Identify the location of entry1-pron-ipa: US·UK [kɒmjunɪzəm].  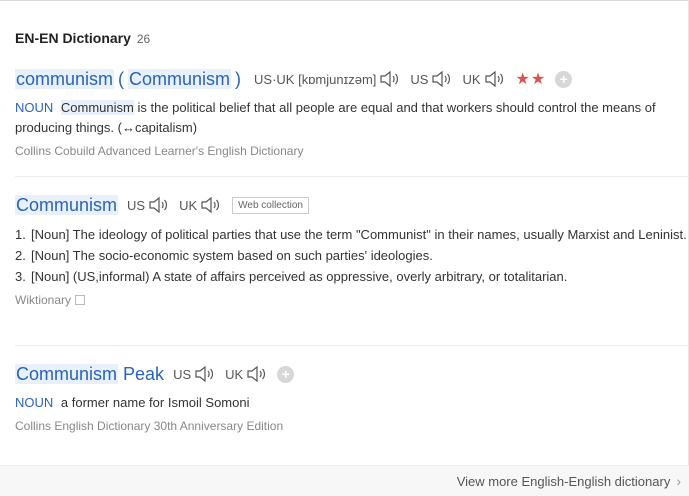
(327, 79).